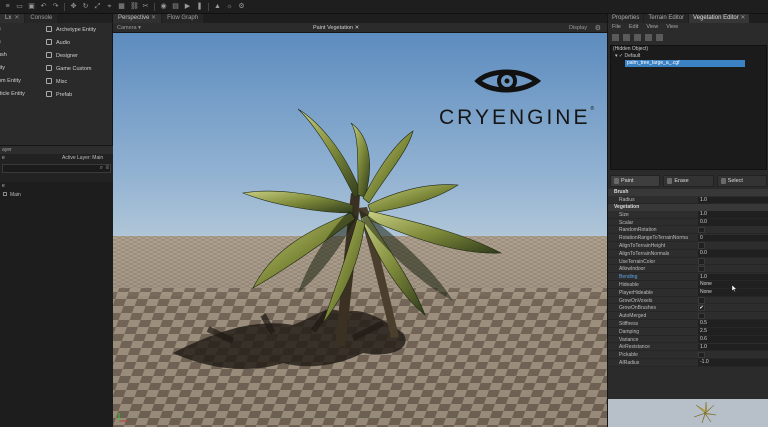 The image size is (768, 427). Describe the element at coordinates (685, 63) in the screenshot. I see `tree-item: palm_tree_large_a_.cgf` at that location.